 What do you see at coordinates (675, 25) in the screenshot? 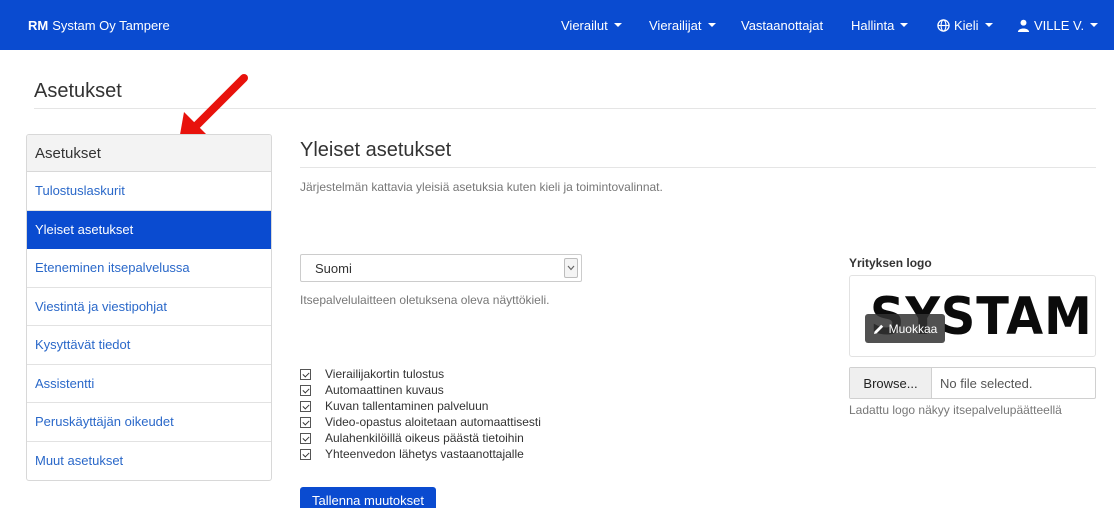
I see `nav-vierailijat-label: Vierailijat` at bounding box center [675, 25].